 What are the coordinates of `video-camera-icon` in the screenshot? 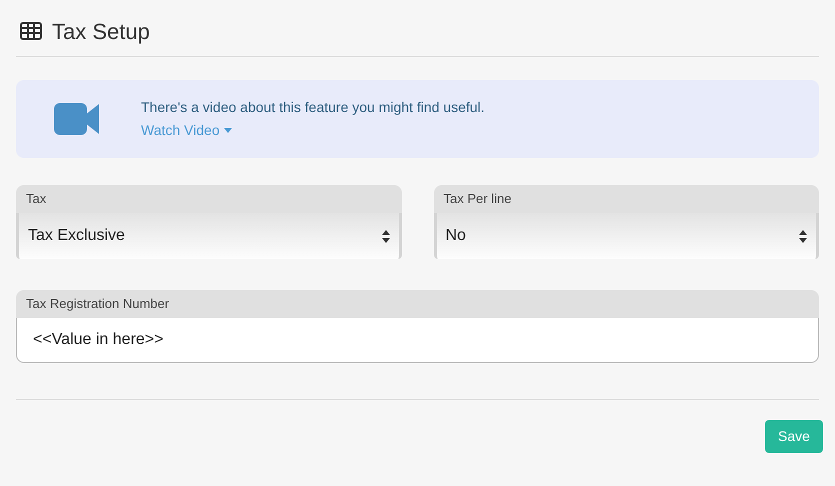 It's located at (76, 119).